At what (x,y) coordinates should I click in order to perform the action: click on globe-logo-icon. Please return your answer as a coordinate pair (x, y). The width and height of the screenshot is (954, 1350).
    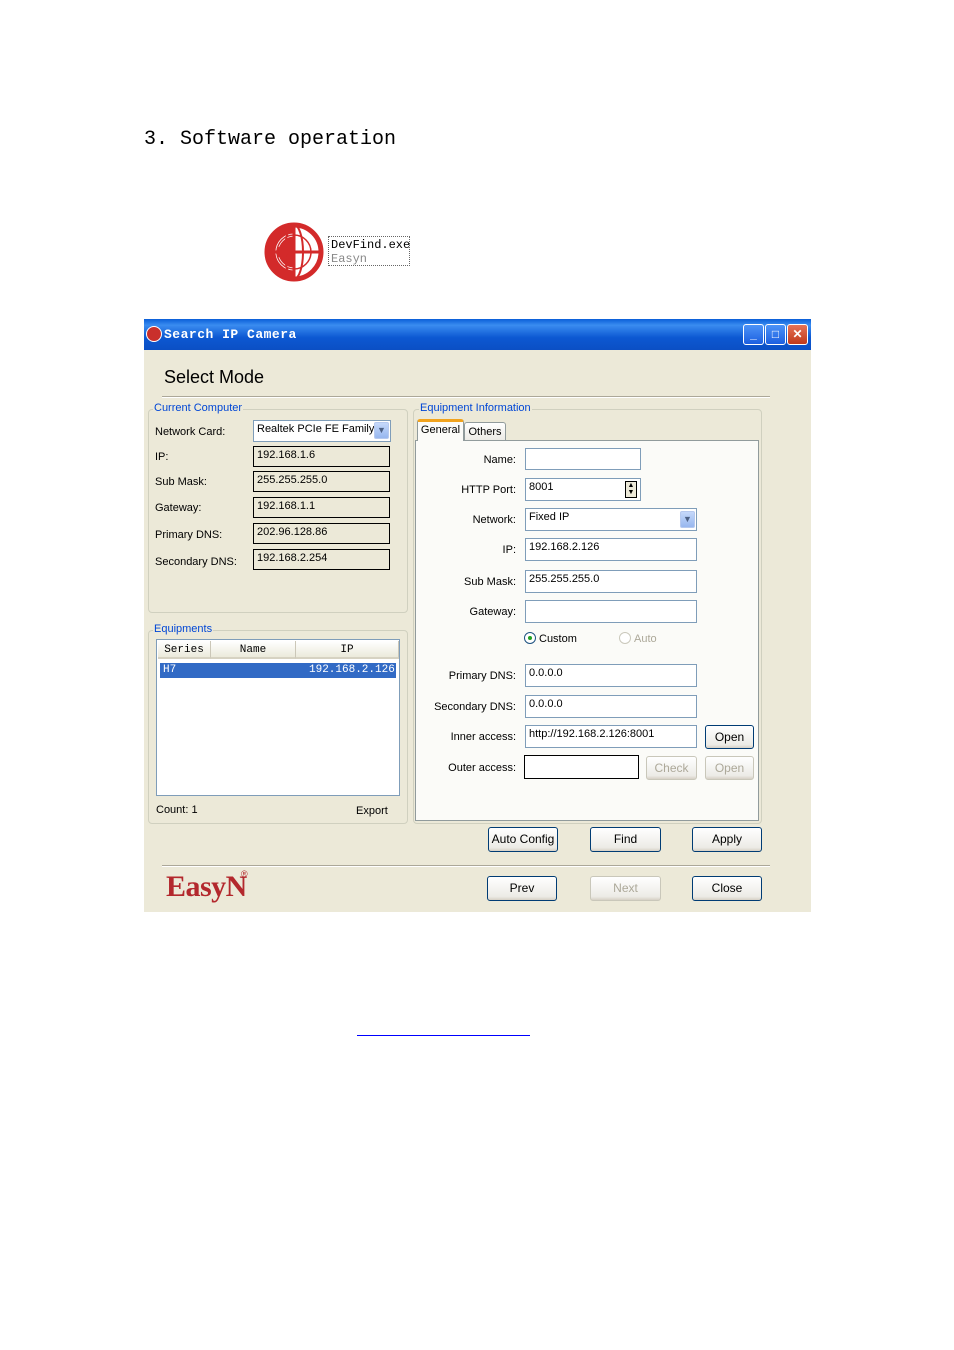
    Looking at the image, I should click on (294, 252).